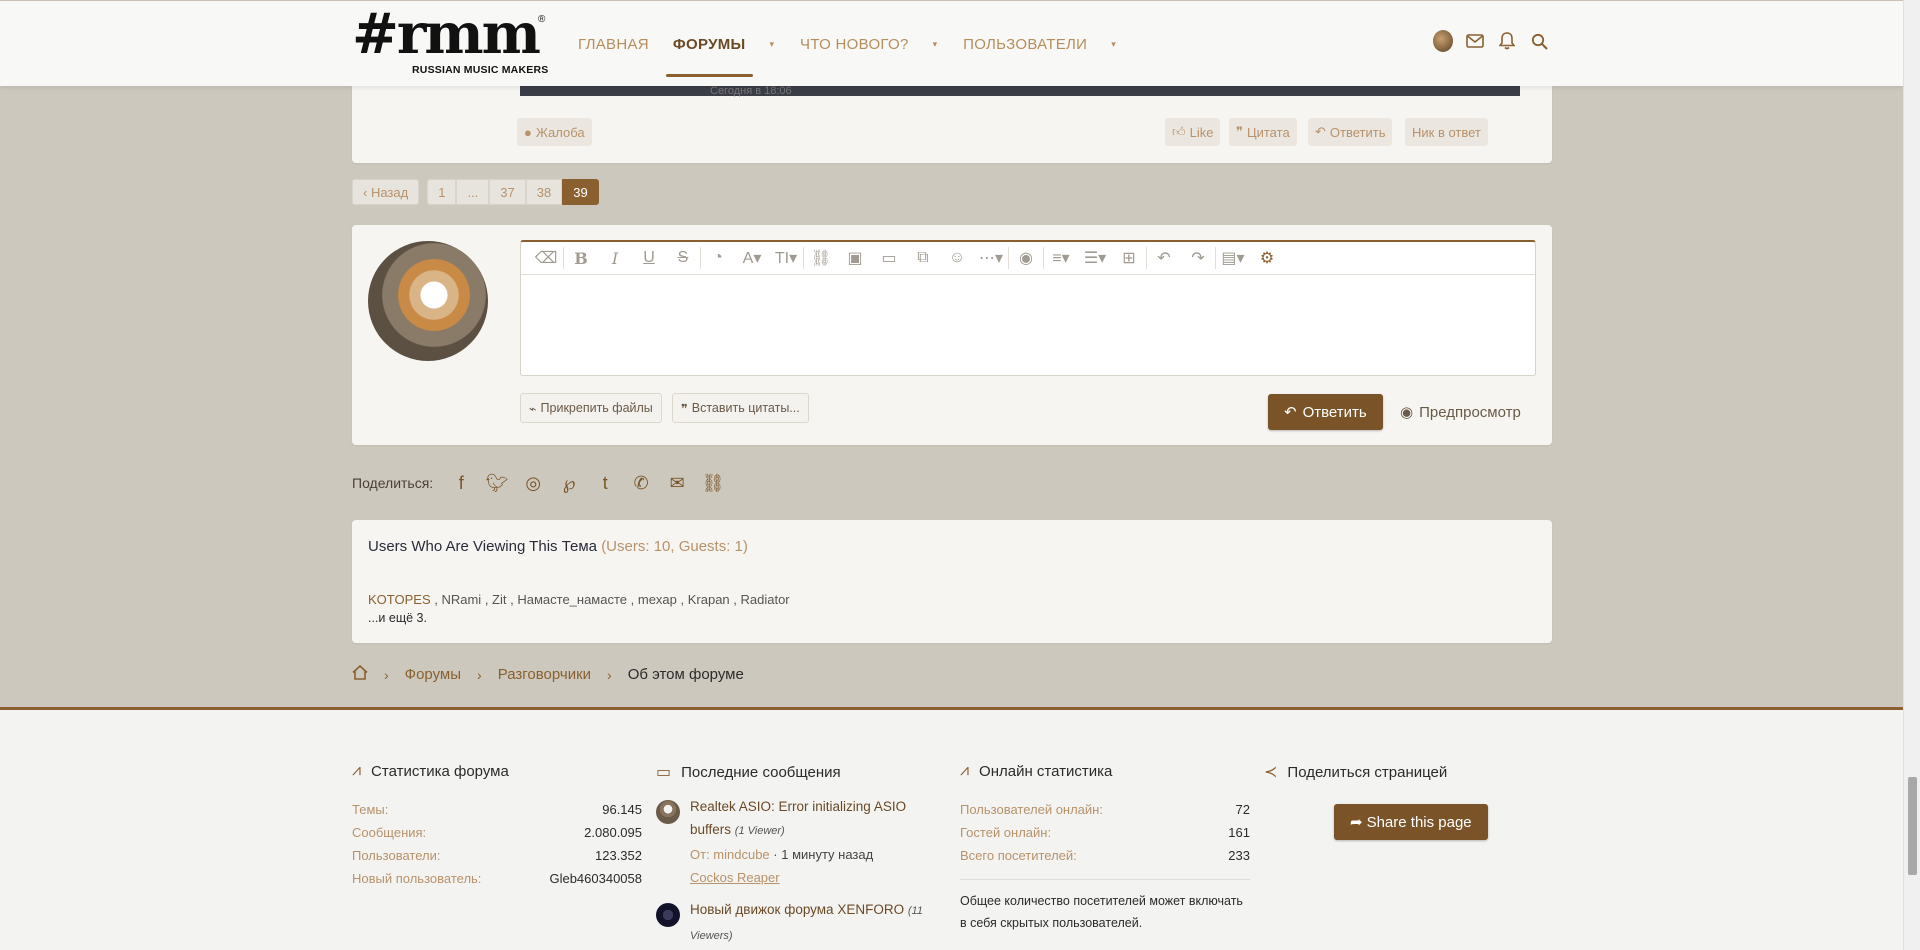 The width and height of the screenshot is (1920, 950). I want to click on page-39-current: 39, so click(580, 192).